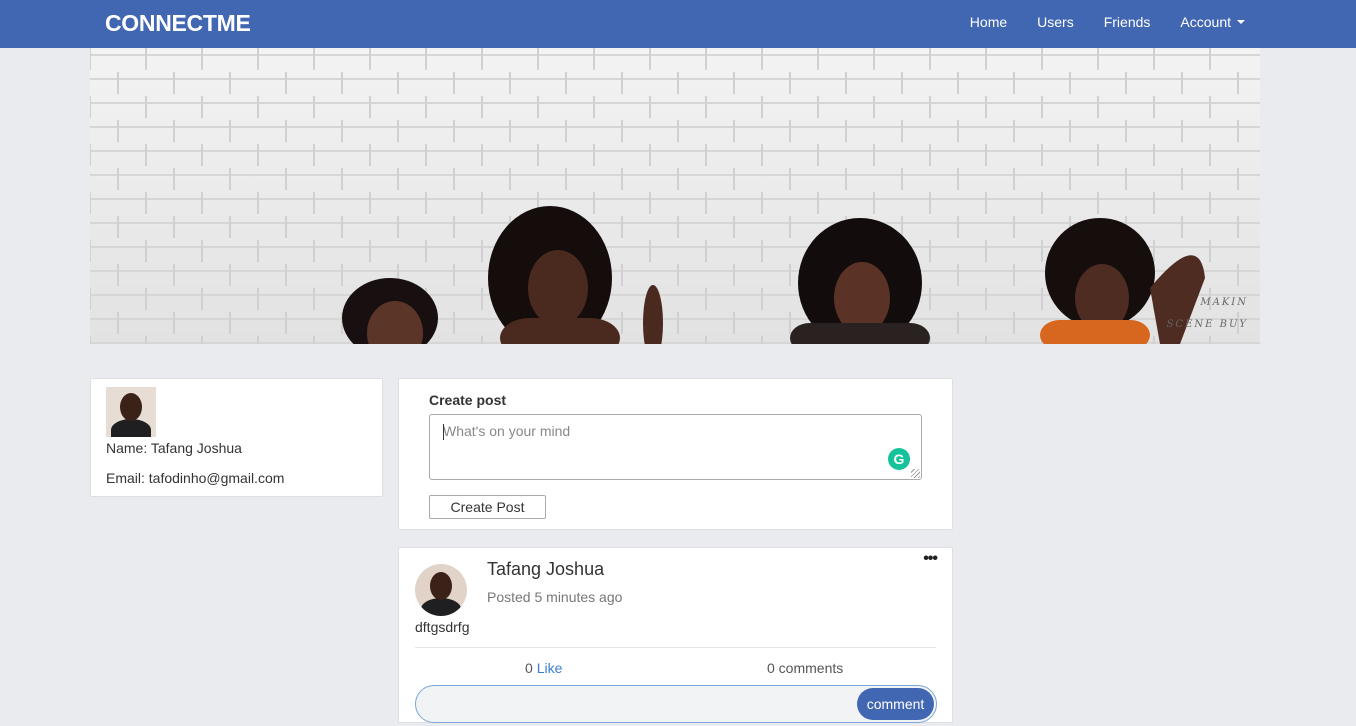  I want to click on brand-logo: CONNECTME, so click(178, 23).